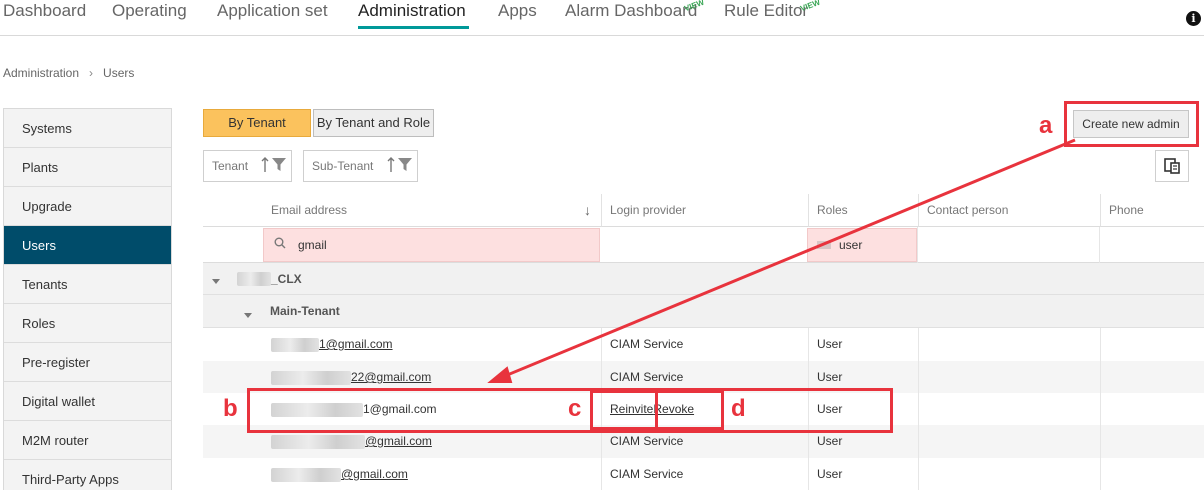 The width and height of the screenshot is (1204, 490). Describe the element at coordinates (738, 408) in the screenshot. I see `annotation-label-d: d` at that location.